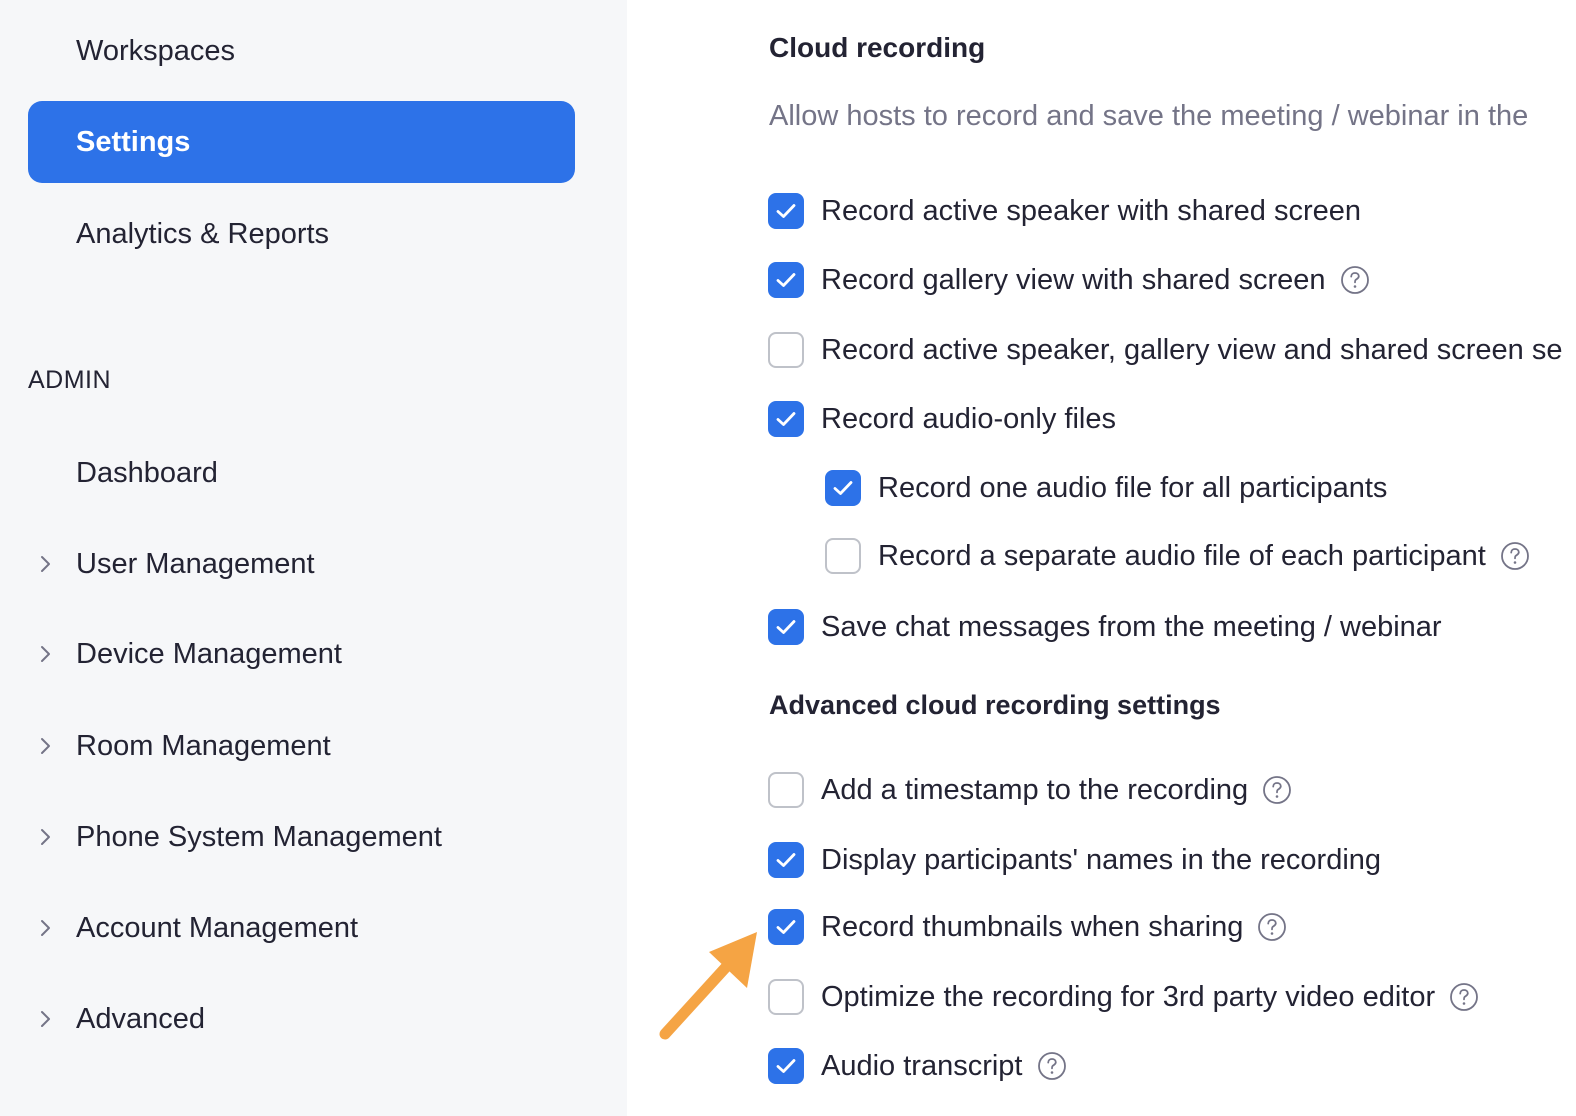  Describe the element at coordinates (301, 51) in the screenshot. I see `sidebar-item-workspaces: Workspaces` at that location.